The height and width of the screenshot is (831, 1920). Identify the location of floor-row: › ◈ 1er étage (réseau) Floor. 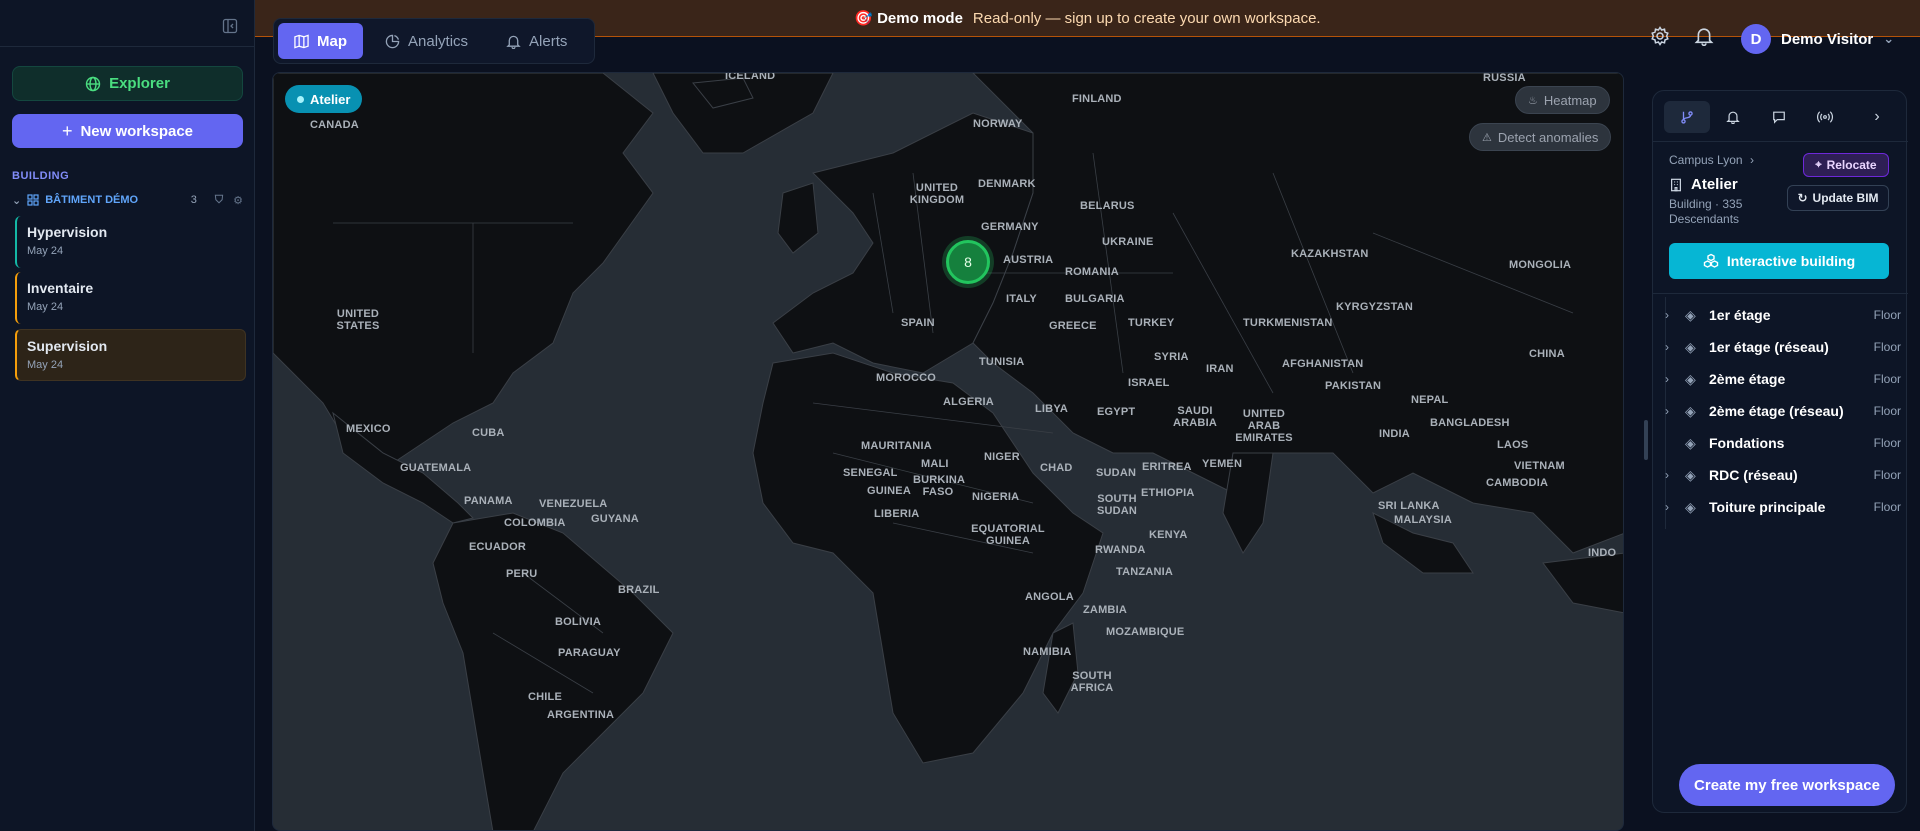
(1785, 347).